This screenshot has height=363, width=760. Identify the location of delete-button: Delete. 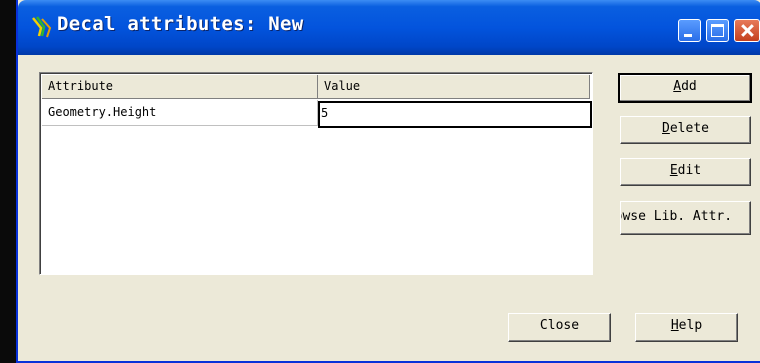
(685, 130).